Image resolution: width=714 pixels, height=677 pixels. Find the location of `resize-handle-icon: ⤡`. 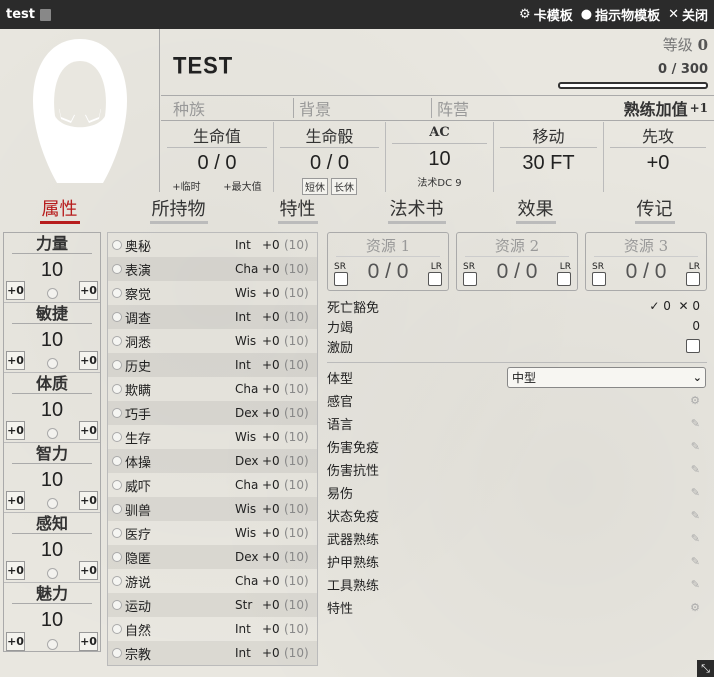

resize-handle-icon: ⤡ is located at coordinates (705, 668).